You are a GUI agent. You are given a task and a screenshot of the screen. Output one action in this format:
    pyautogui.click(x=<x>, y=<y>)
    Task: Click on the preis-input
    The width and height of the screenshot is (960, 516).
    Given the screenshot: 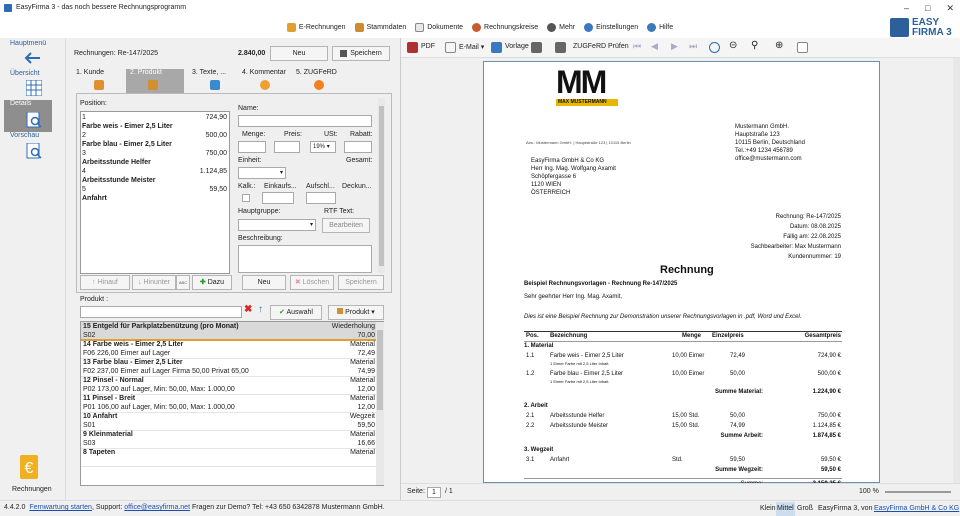 What is the action you would take?
    pyautogui.click(x=287, y=147)
    